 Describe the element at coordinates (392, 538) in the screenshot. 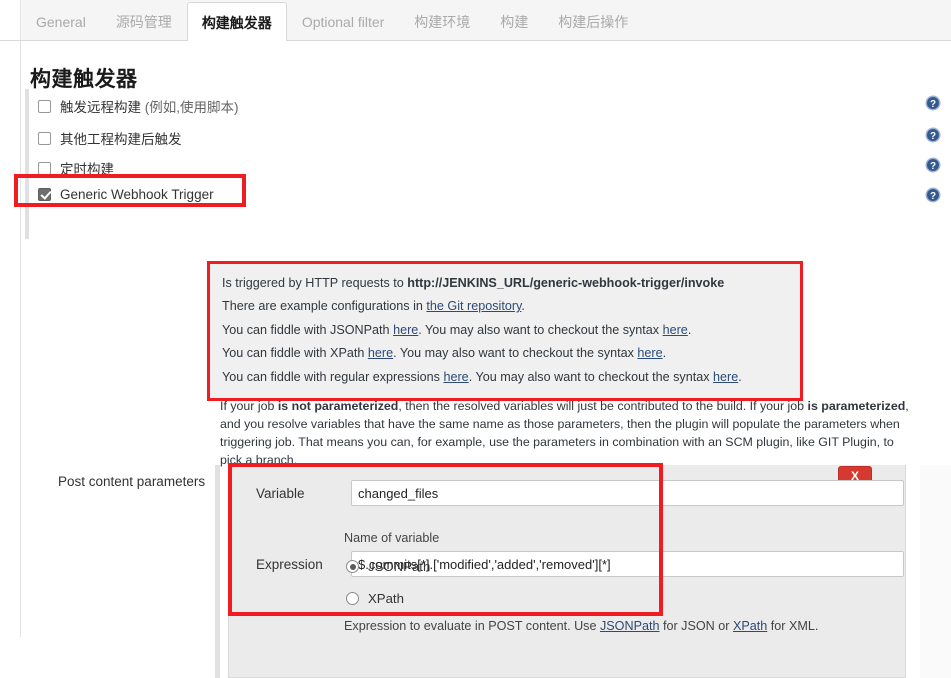

I see `variable-hint: Name of variable` at that location.